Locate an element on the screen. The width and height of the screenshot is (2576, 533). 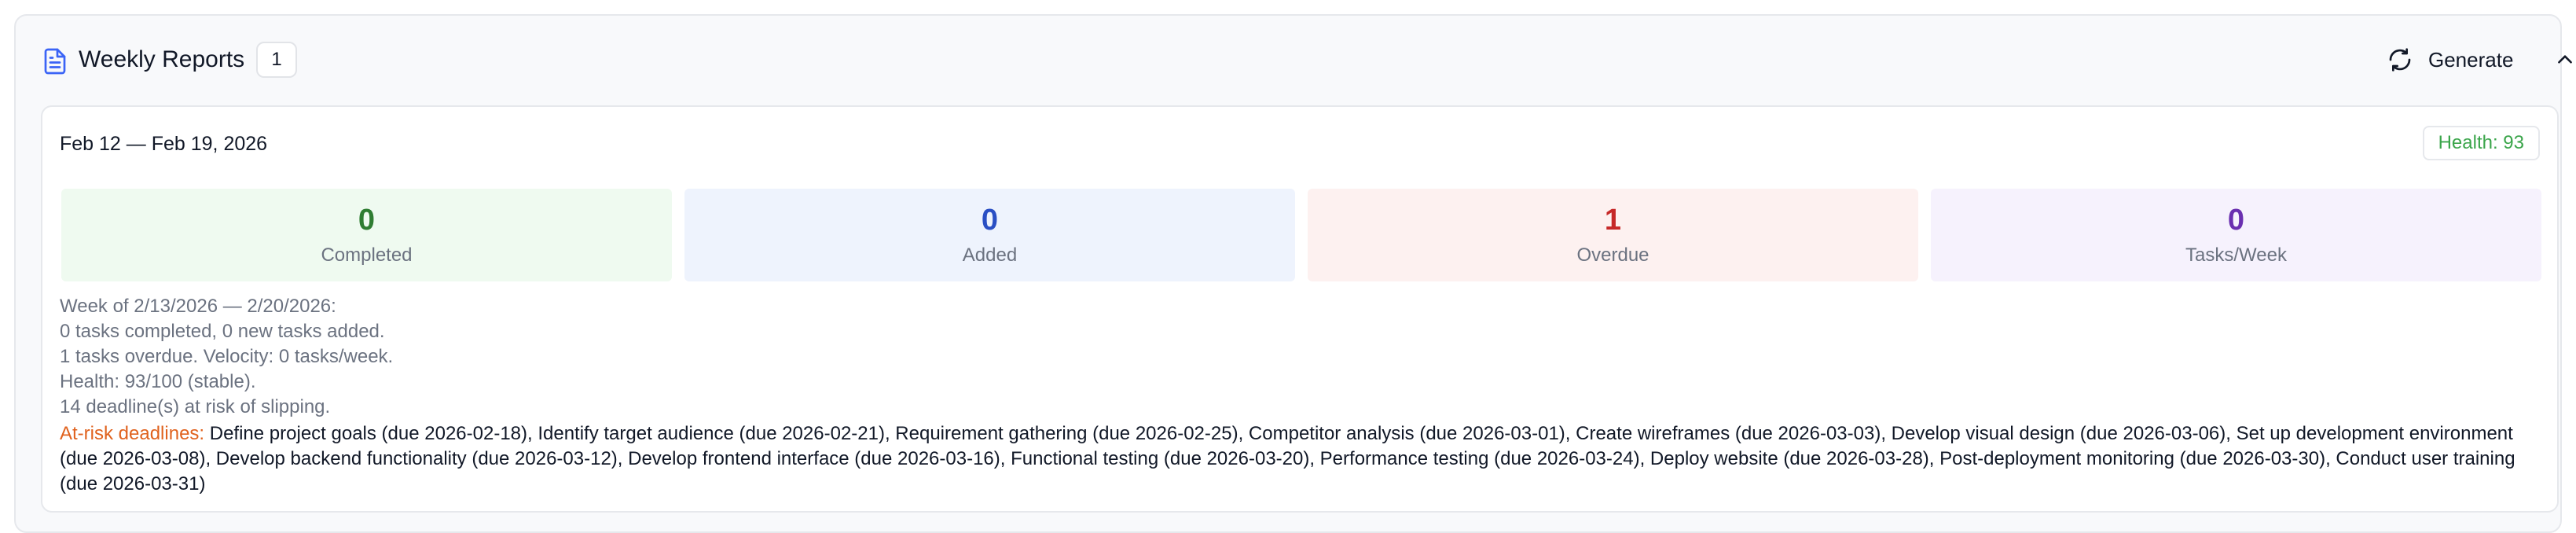
health-badge: Health: 93 is located at coordinates (2481, 143).